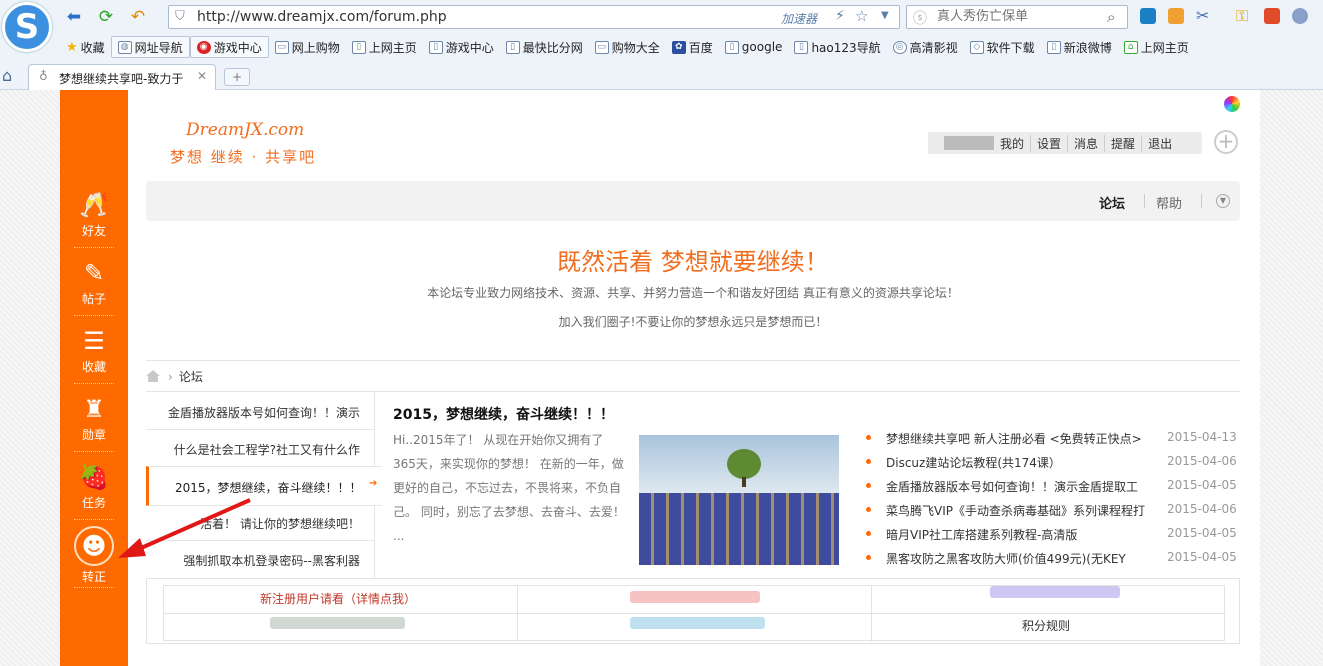  What do you see at coordinates (1223, 201) in the screenshot?
I see `chevron-down-icon: ▼` at bounding box center [1223, 201].